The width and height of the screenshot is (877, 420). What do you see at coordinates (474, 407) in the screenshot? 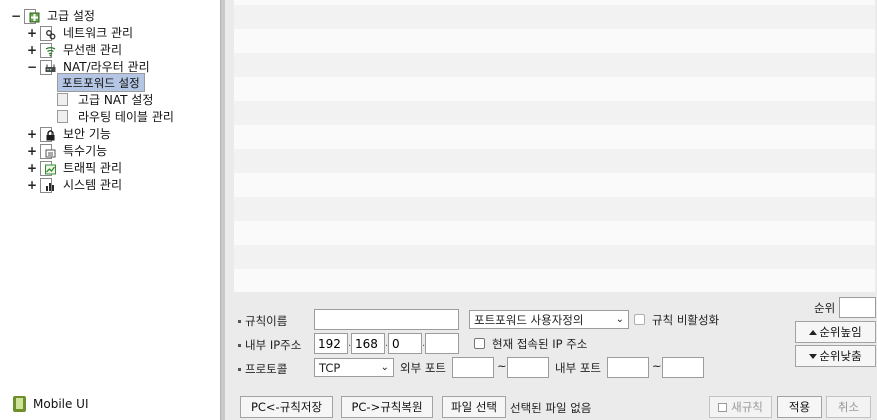
I see `choose-file-button: 파일 선택` at bounding box center [474, 407].